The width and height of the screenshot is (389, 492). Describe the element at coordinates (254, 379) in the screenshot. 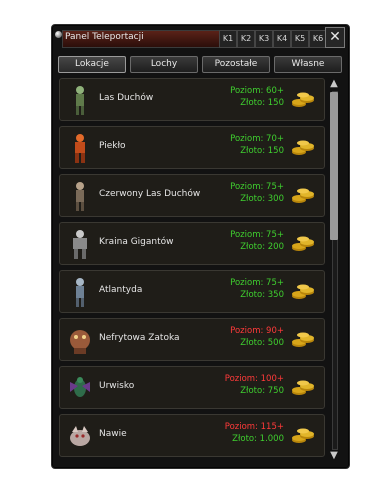

I see `level-requirement: Poziom: 100+` at that location.